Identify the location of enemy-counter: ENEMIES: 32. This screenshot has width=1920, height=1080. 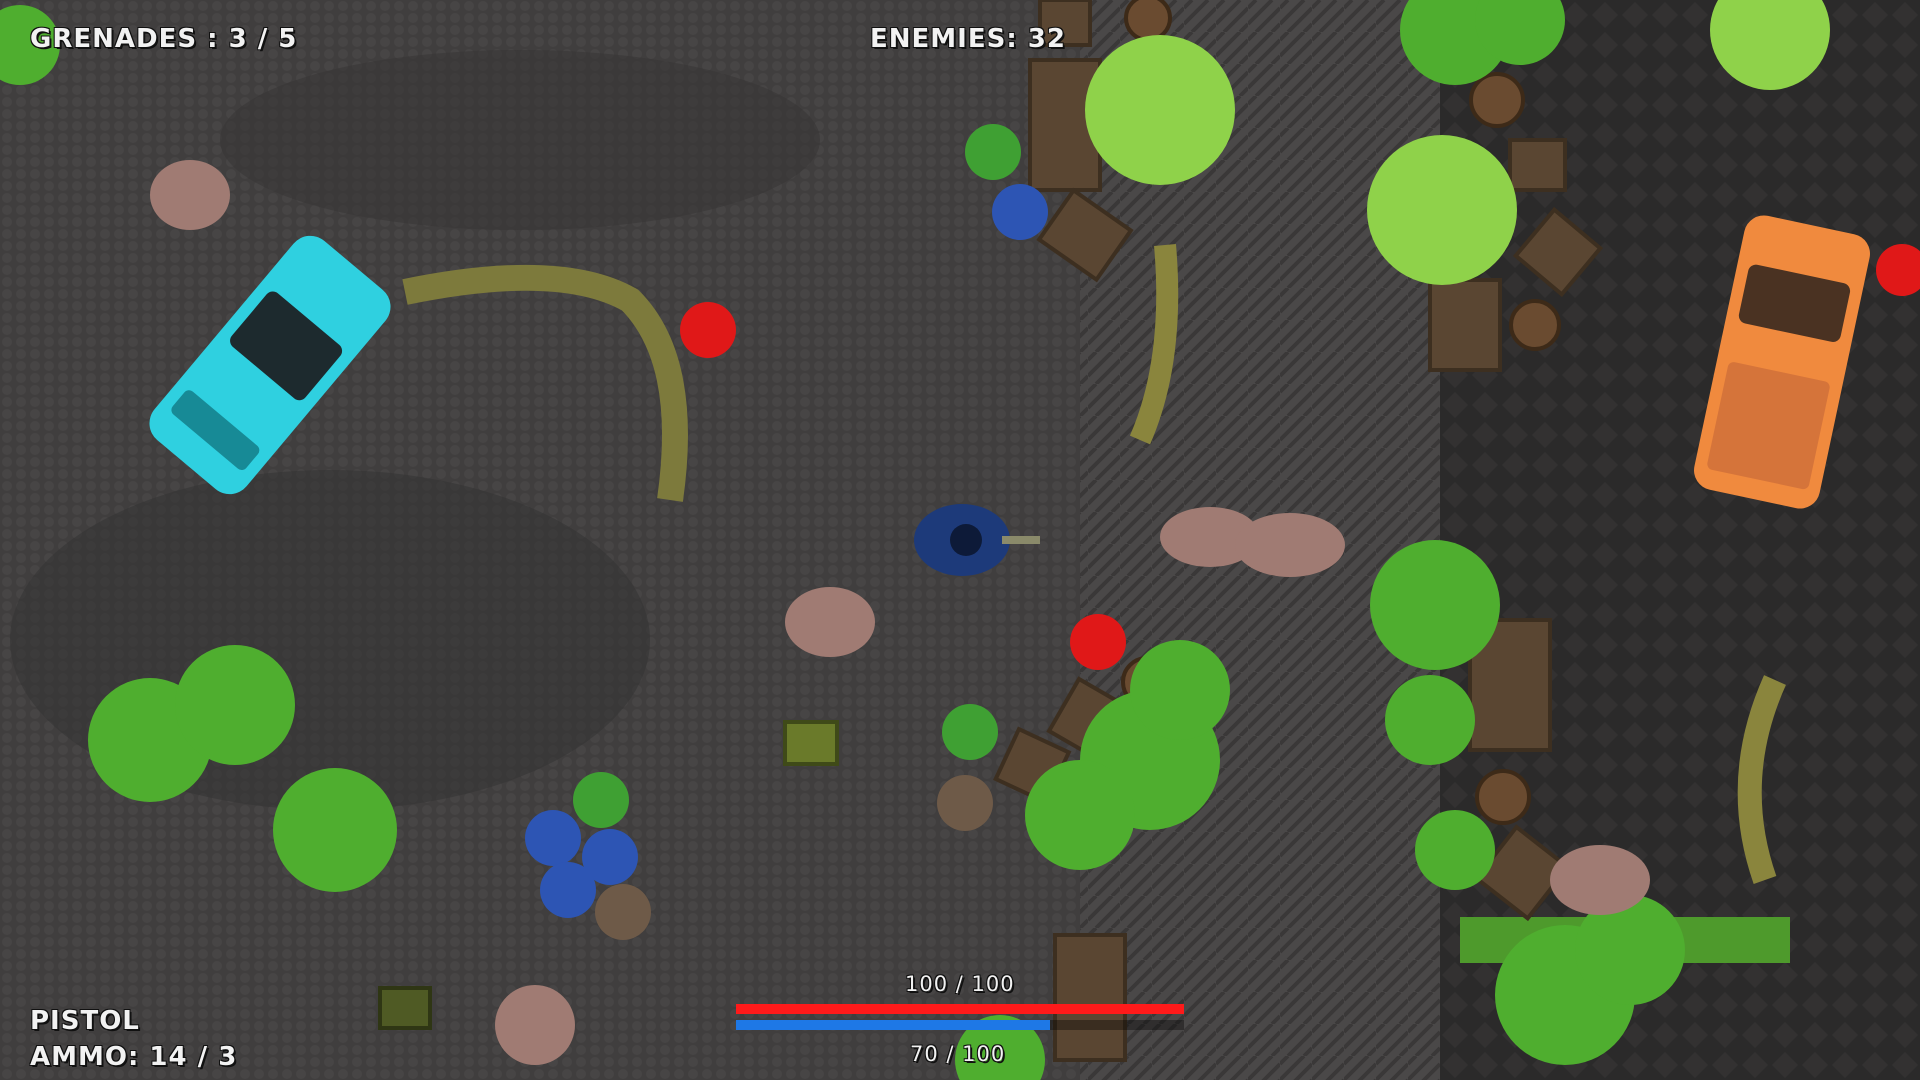
(968, 39).